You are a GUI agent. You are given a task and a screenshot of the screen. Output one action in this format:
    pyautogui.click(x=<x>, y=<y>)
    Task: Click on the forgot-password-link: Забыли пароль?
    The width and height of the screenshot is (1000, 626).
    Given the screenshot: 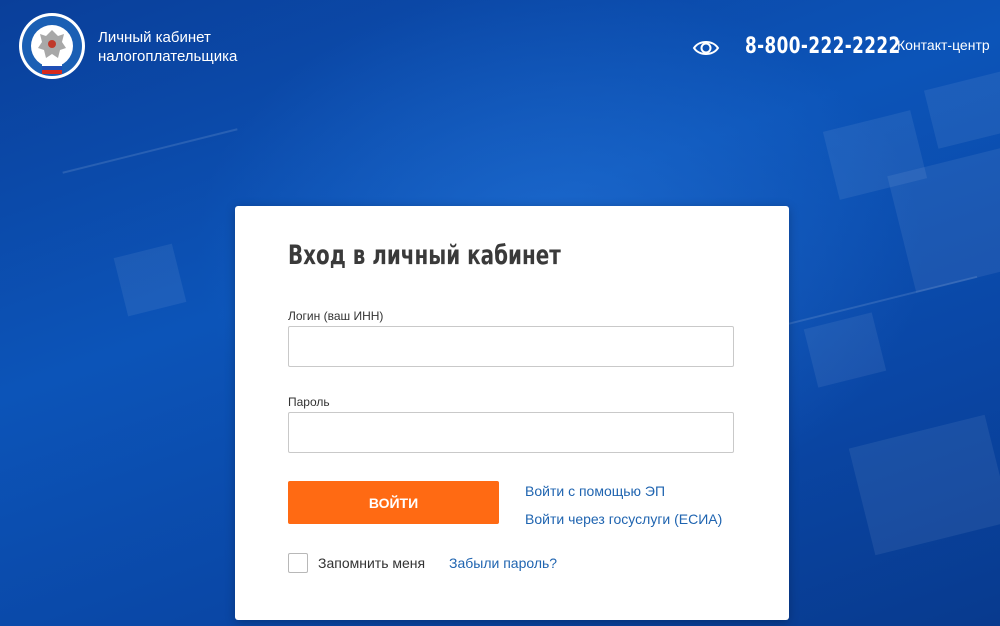 What is the action you would take?
    pyautogui.click(x=503, y=563)
    